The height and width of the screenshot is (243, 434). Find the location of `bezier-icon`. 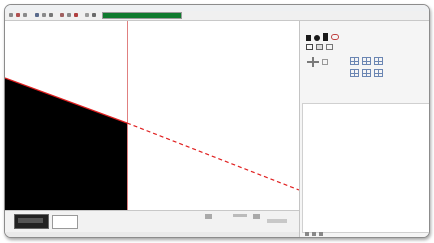

bezier-icon is located at coordinates (94, 15).